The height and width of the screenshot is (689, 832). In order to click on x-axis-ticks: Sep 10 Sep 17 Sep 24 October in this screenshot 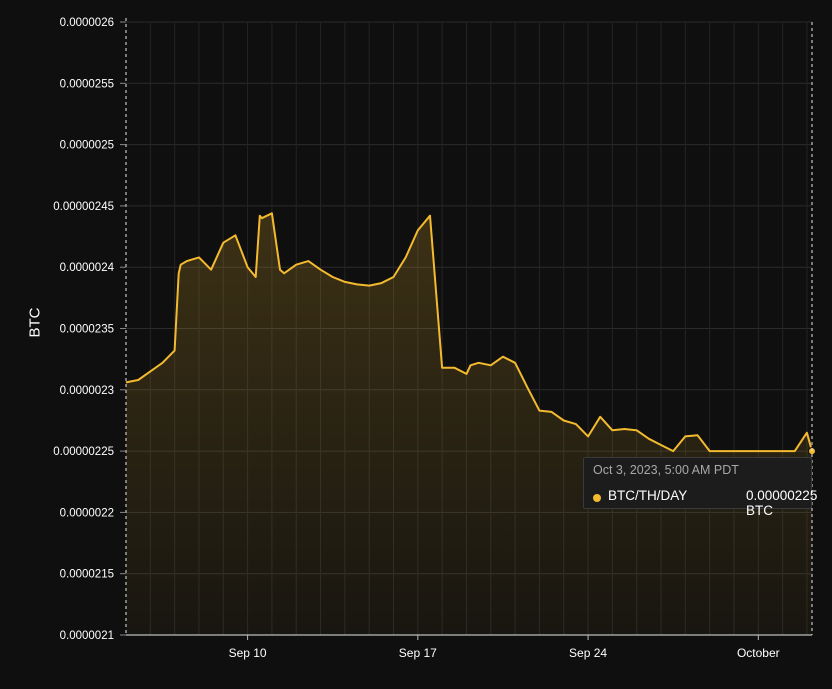, I will do `click(504, 647)`.